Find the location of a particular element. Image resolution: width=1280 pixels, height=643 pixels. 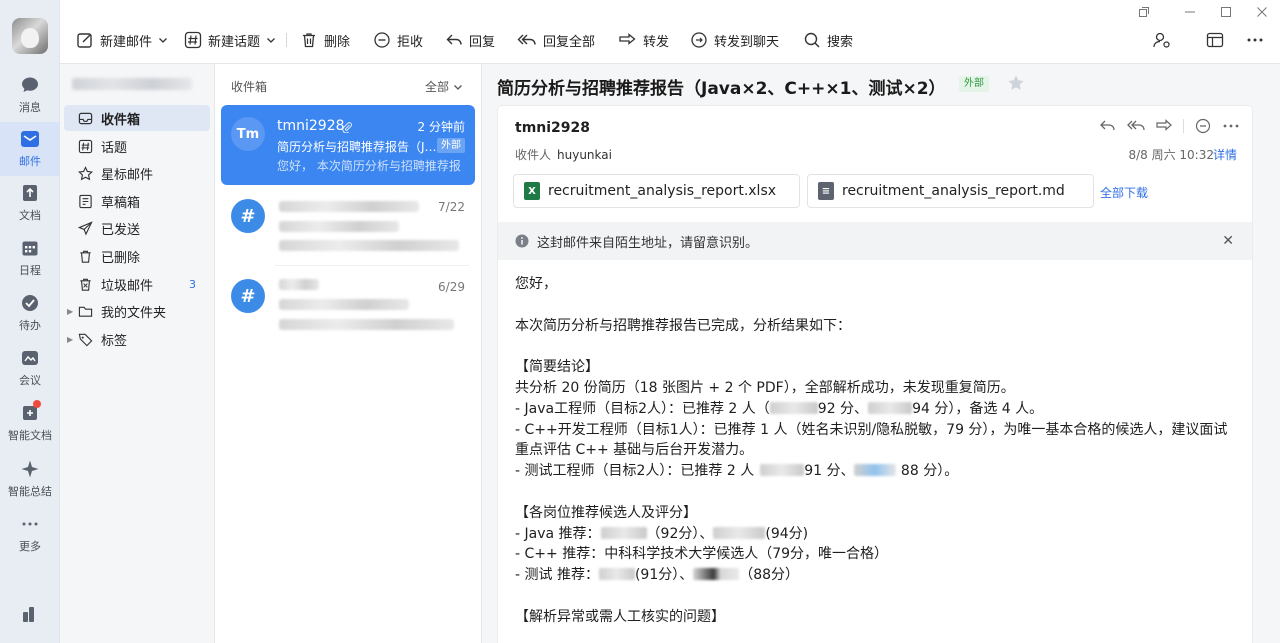

folder-drafts: 草稿箱 is located at coordinates (137, 201).